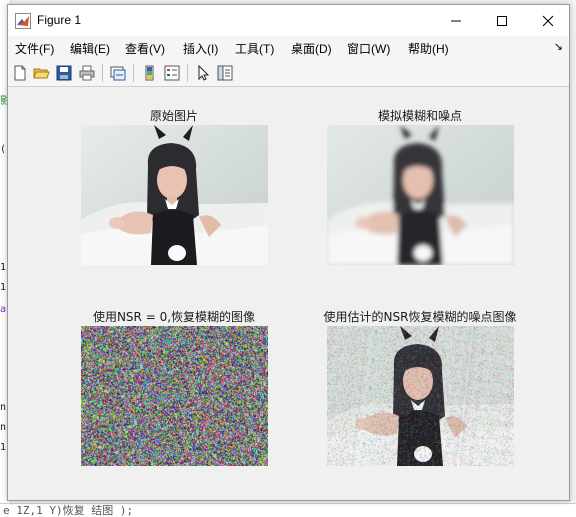 Image resolution: width=576 pixels, height=517 pixels. I want to click on dock-arrow-icon: ↘, so click(558, 46).